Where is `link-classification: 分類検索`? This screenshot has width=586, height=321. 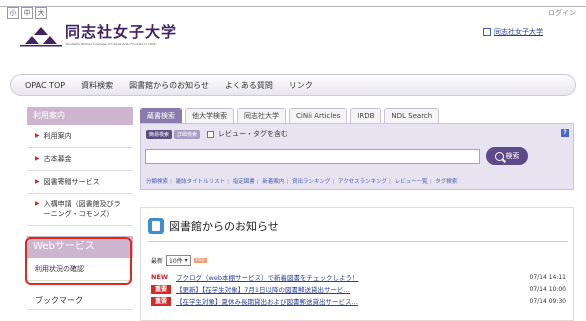
link-classification: 分類検索 is located at coordinates (157, 182).